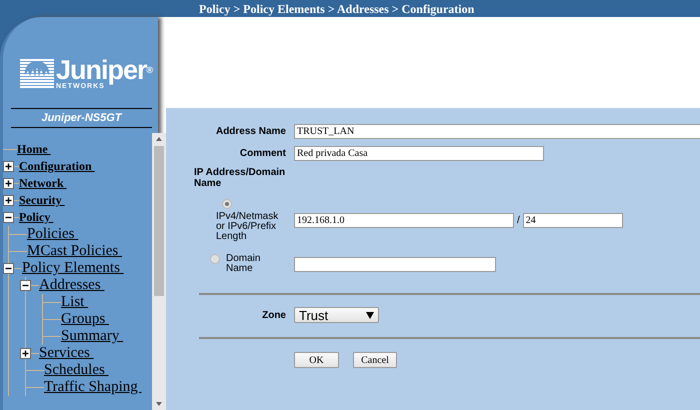 Image resolution: width=700 pixels, height=410 pixels. I want to click on zone-dropdown: Trust, so click(336, 315).